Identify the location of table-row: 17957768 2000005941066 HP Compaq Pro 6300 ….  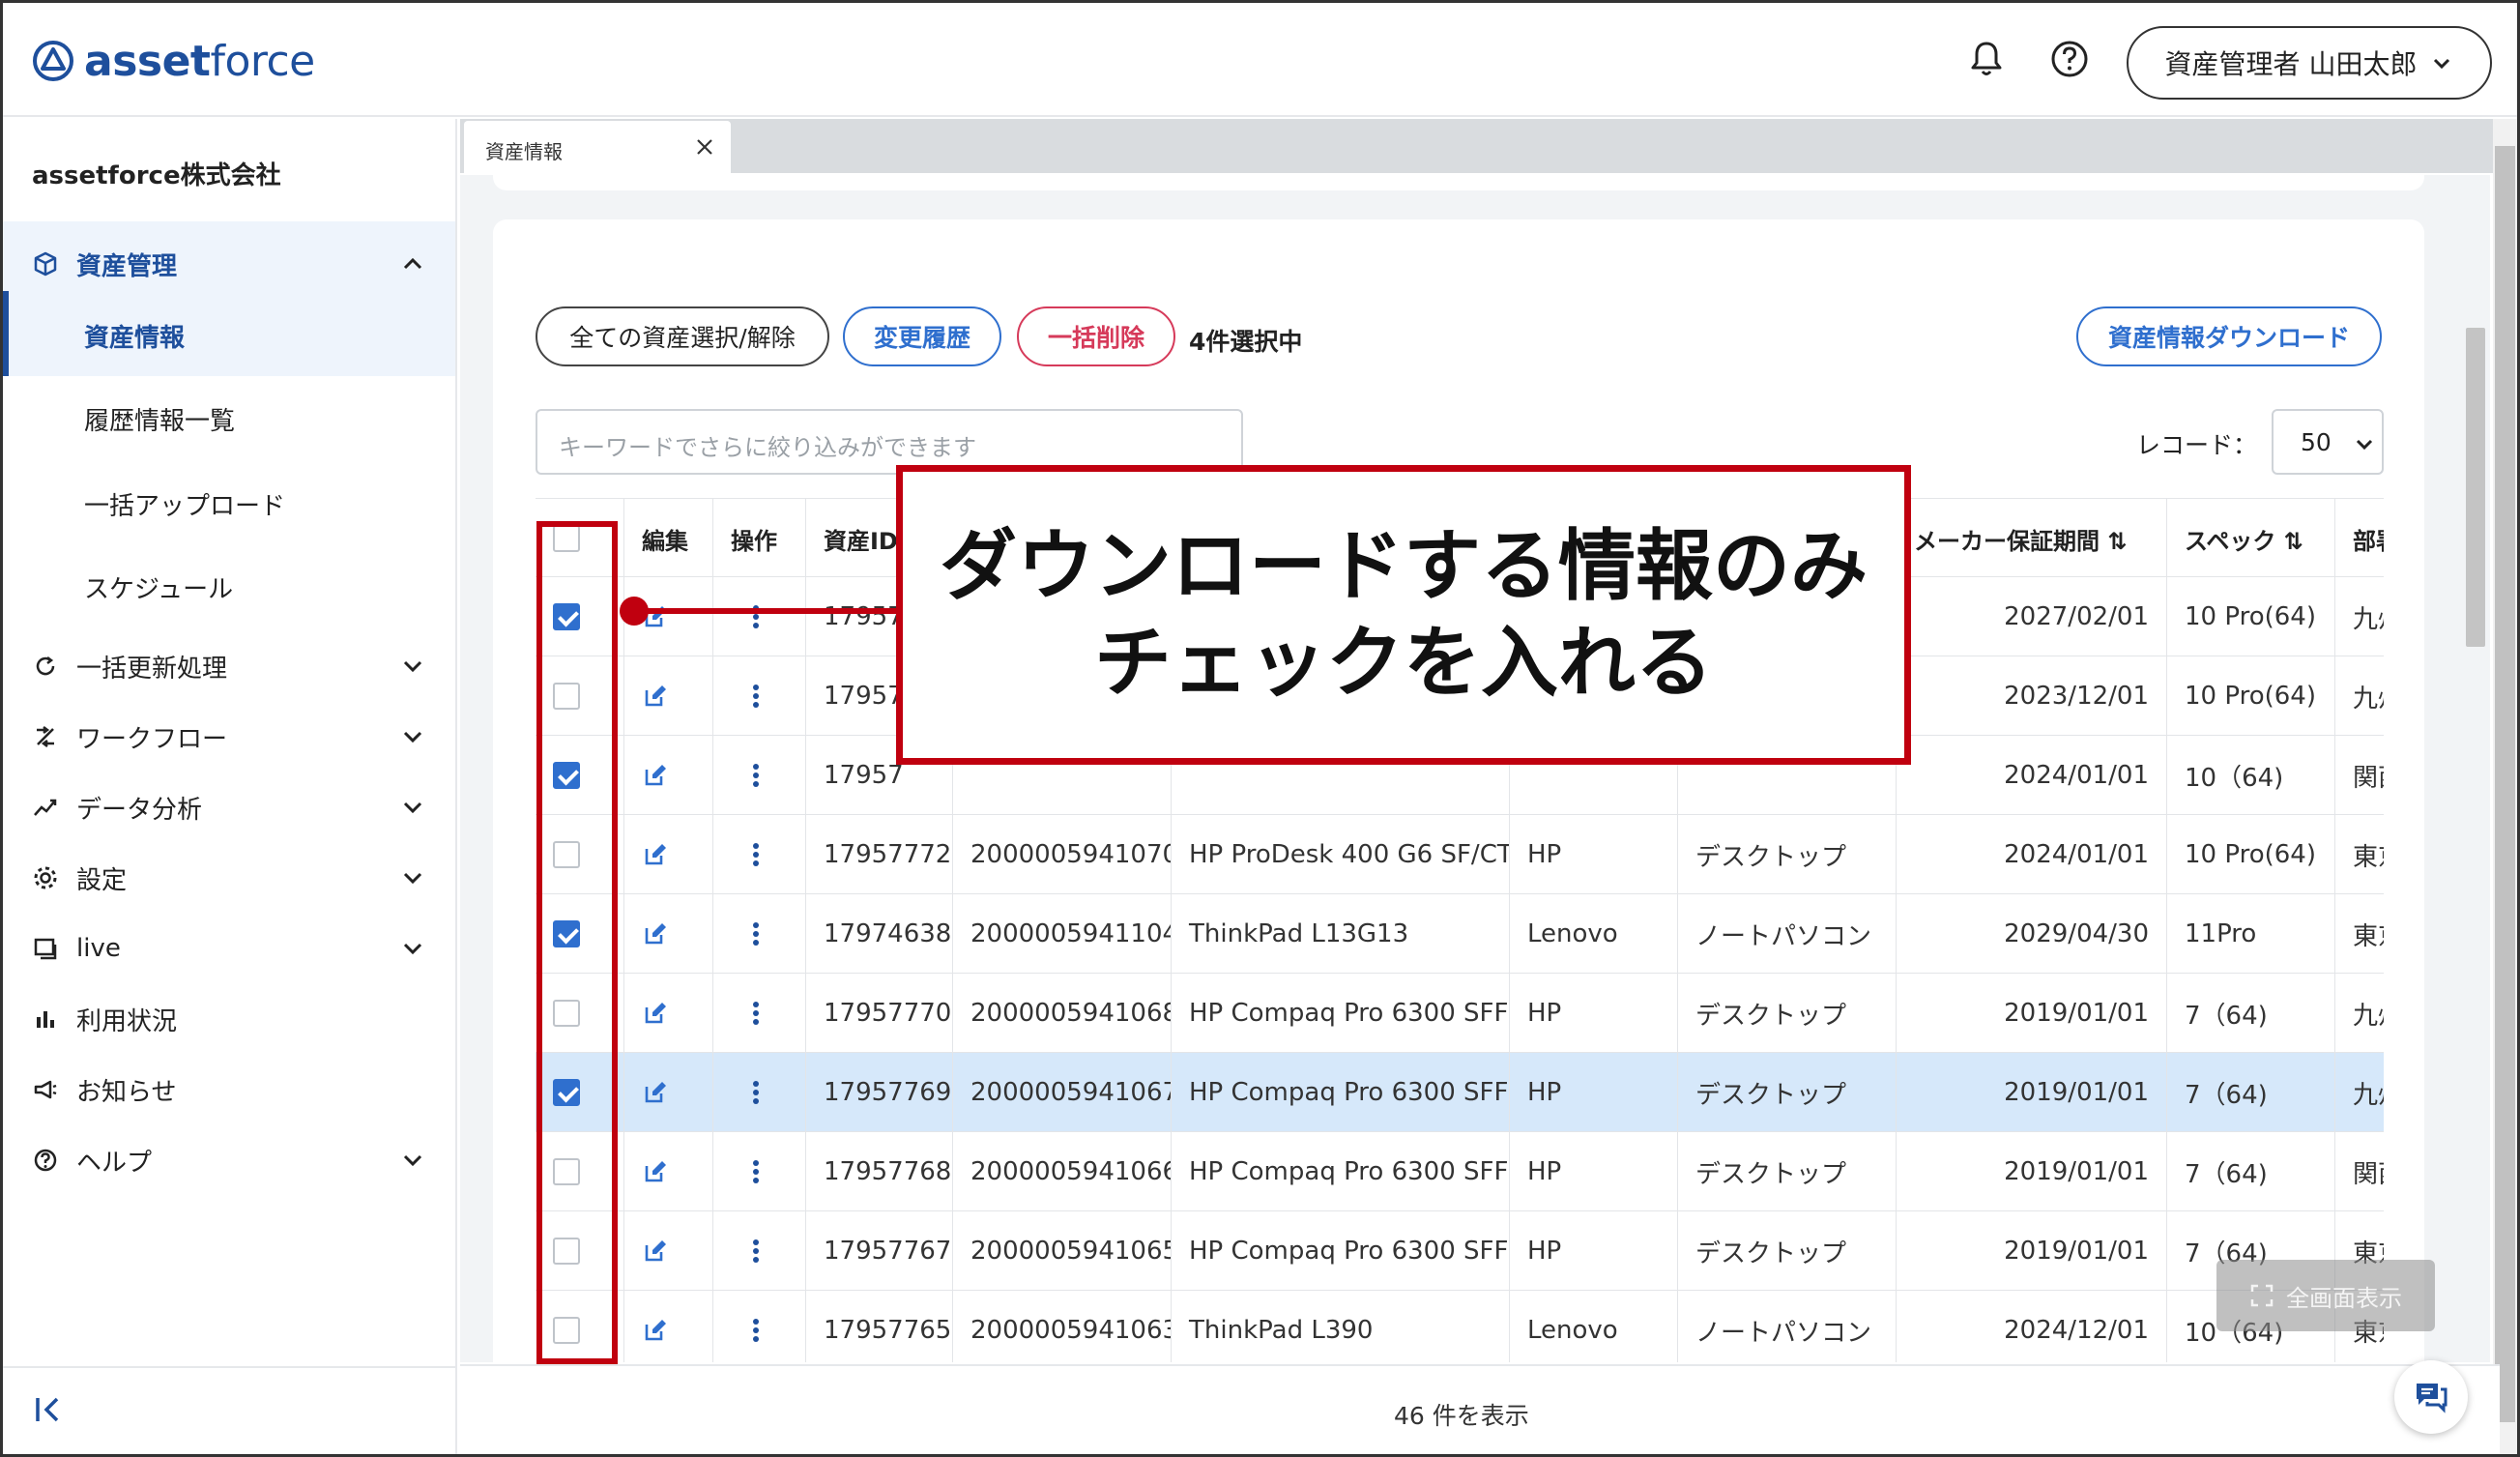
(1460, 1171).